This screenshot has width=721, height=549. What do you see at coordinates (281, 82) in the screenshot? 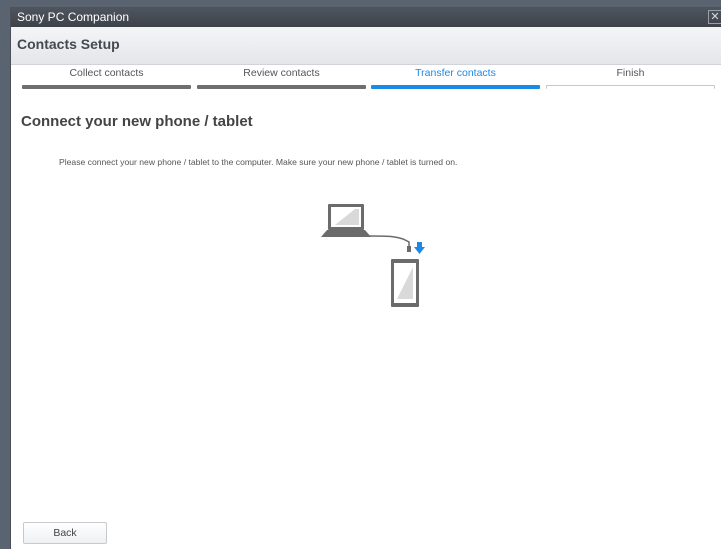
I see `step-review-contacts: Review contacts` at bounding box center [281, 82].